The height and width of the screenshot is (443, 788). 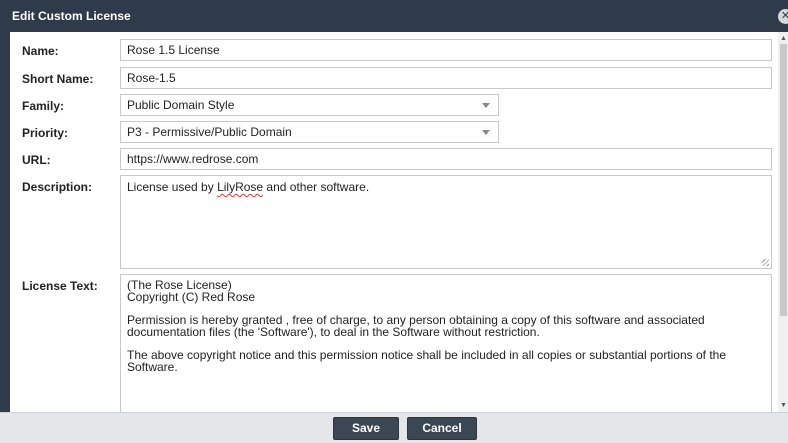 What do you see at coordinates (309, 105) in the screenshot?
I see `family-select: Public Domain Style` at bounding box center [309, 105].